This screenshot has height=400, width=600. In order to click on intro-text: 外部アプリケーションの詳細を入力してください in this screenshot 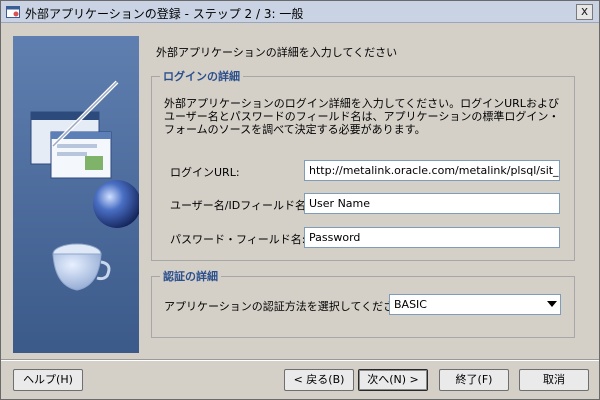, I will do `click(277, 52)`.